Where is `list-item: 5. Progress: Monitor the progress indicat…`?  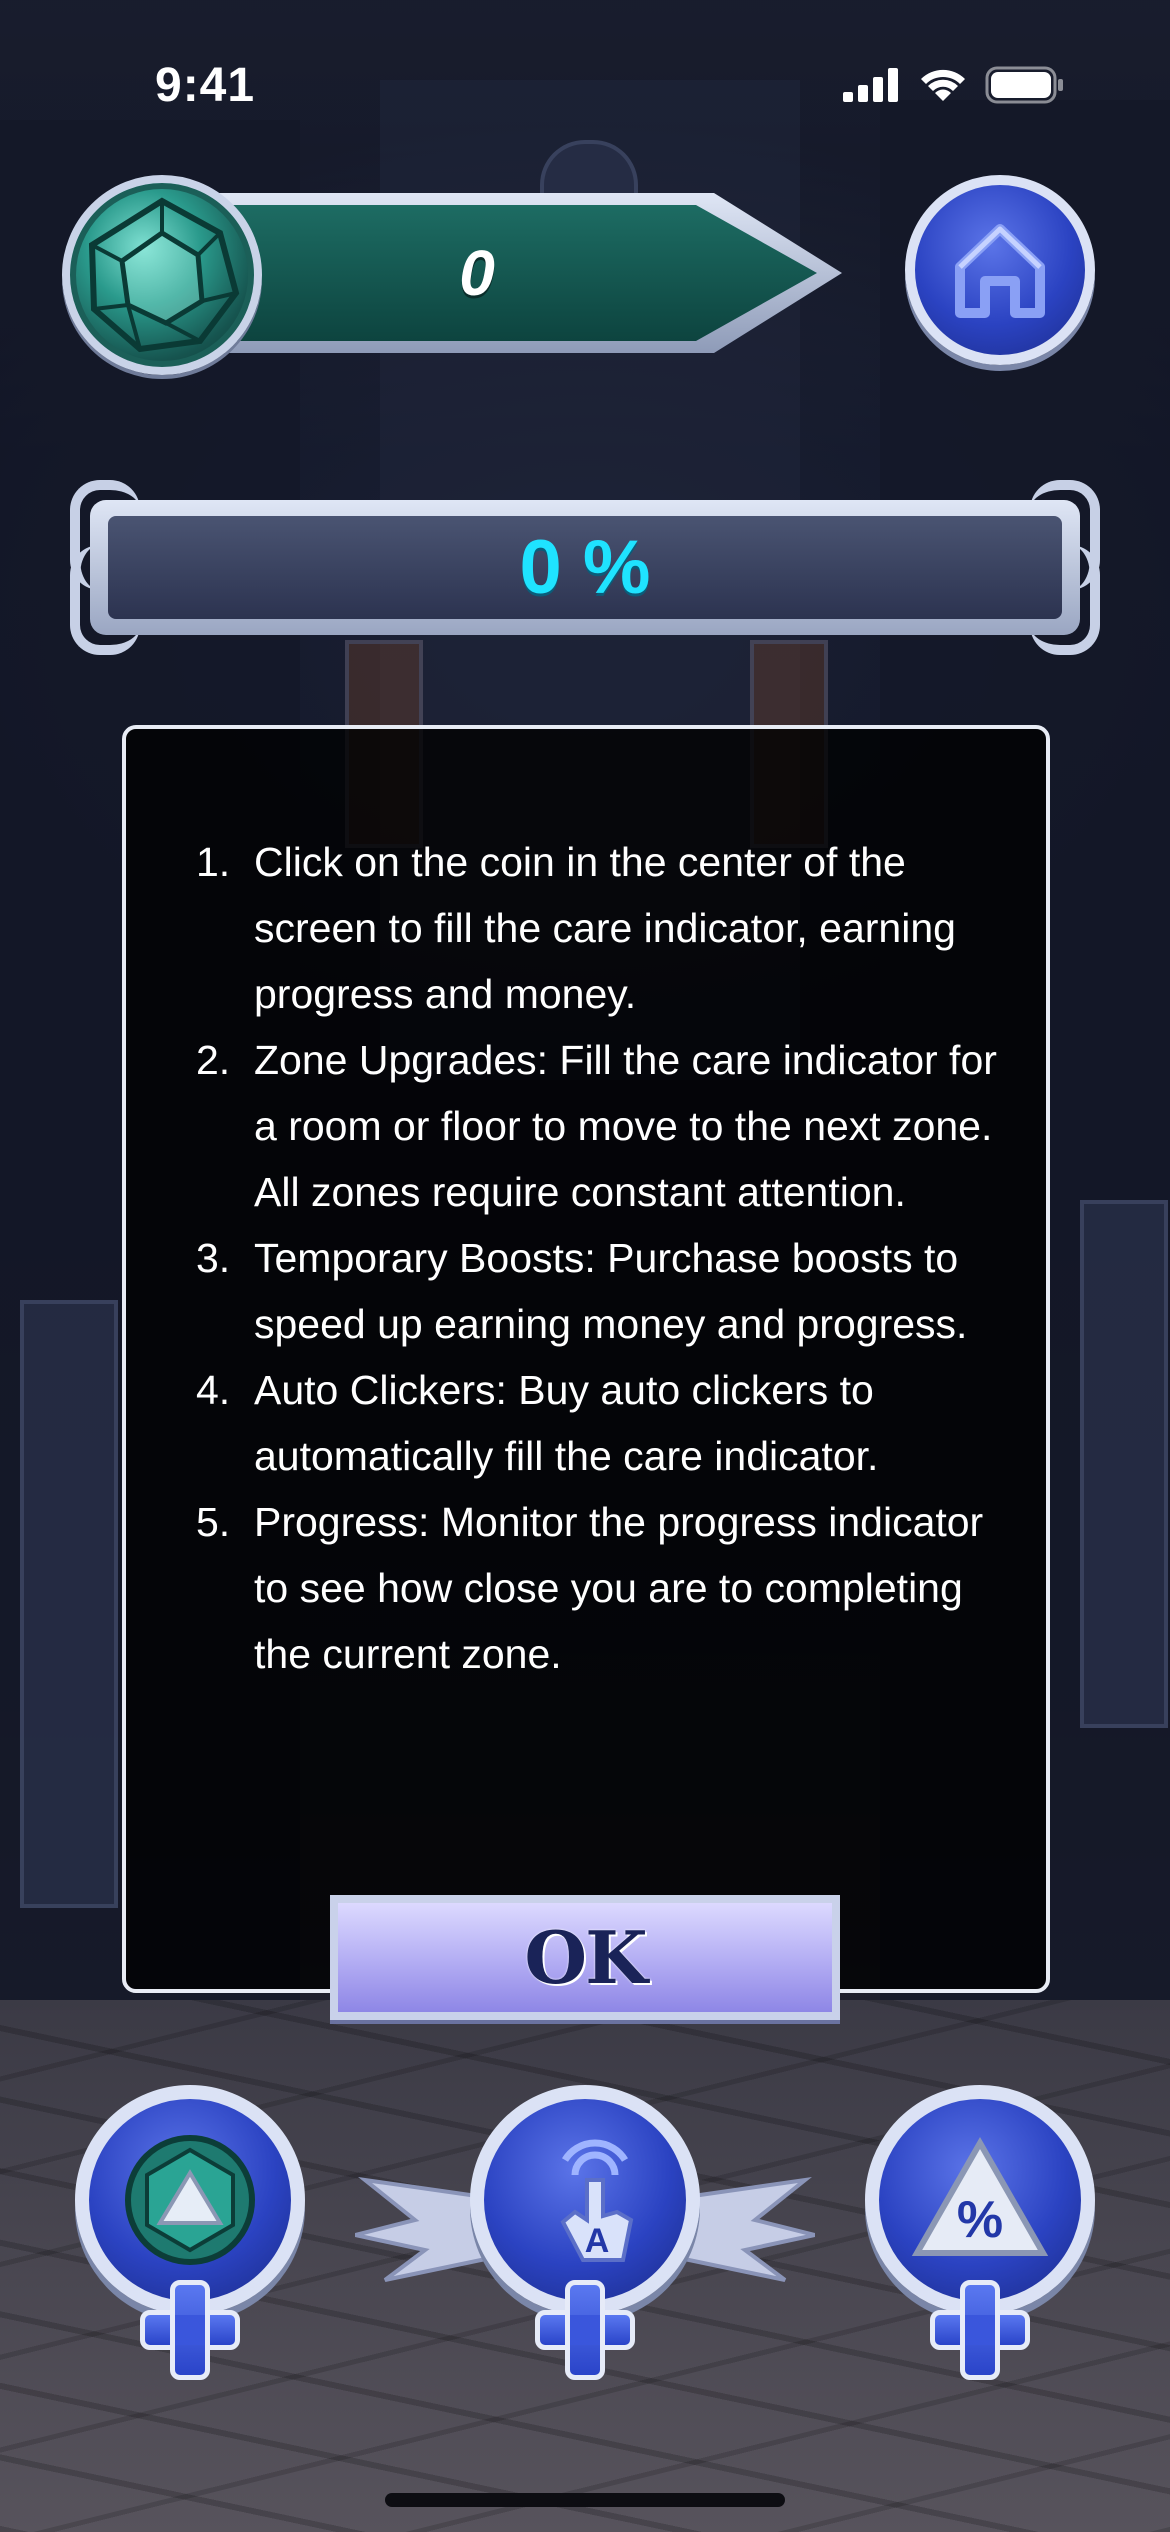
list-item: 5. Progress: Monitor the progress indicat… is located at coordinates (606, 1588).